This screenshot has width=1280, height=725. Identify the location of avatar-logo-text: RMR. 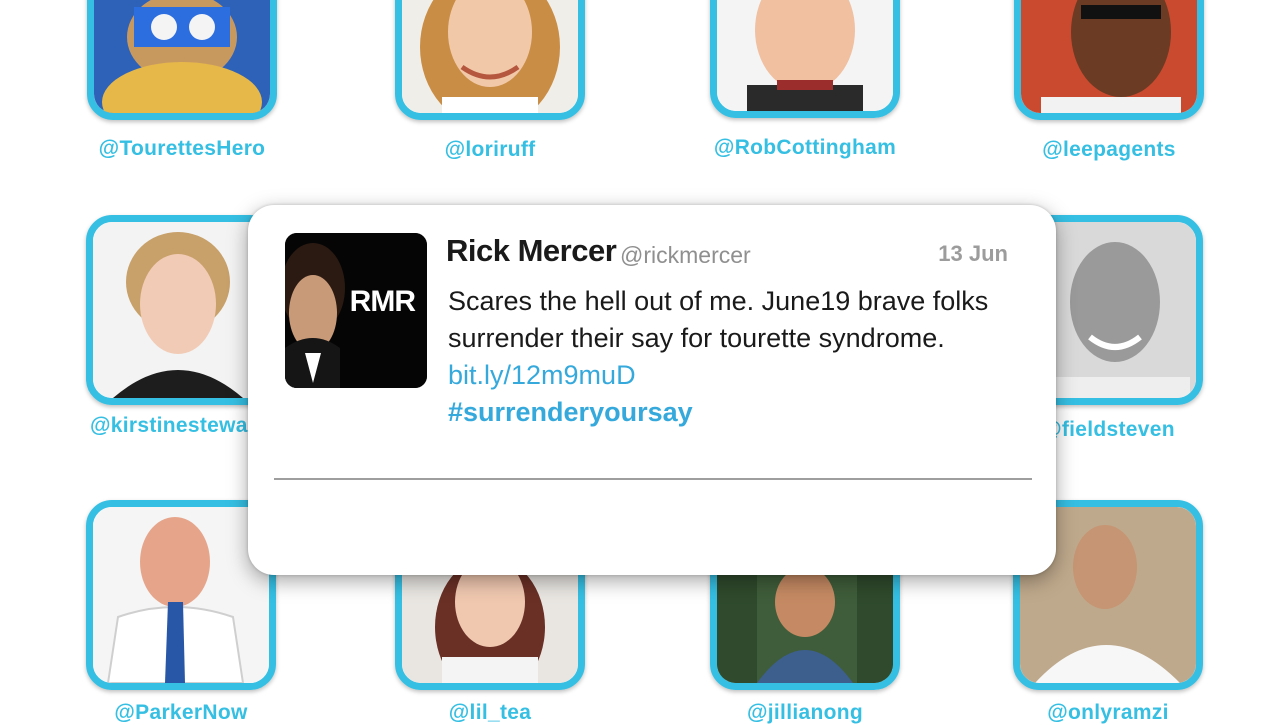
(382, 301).